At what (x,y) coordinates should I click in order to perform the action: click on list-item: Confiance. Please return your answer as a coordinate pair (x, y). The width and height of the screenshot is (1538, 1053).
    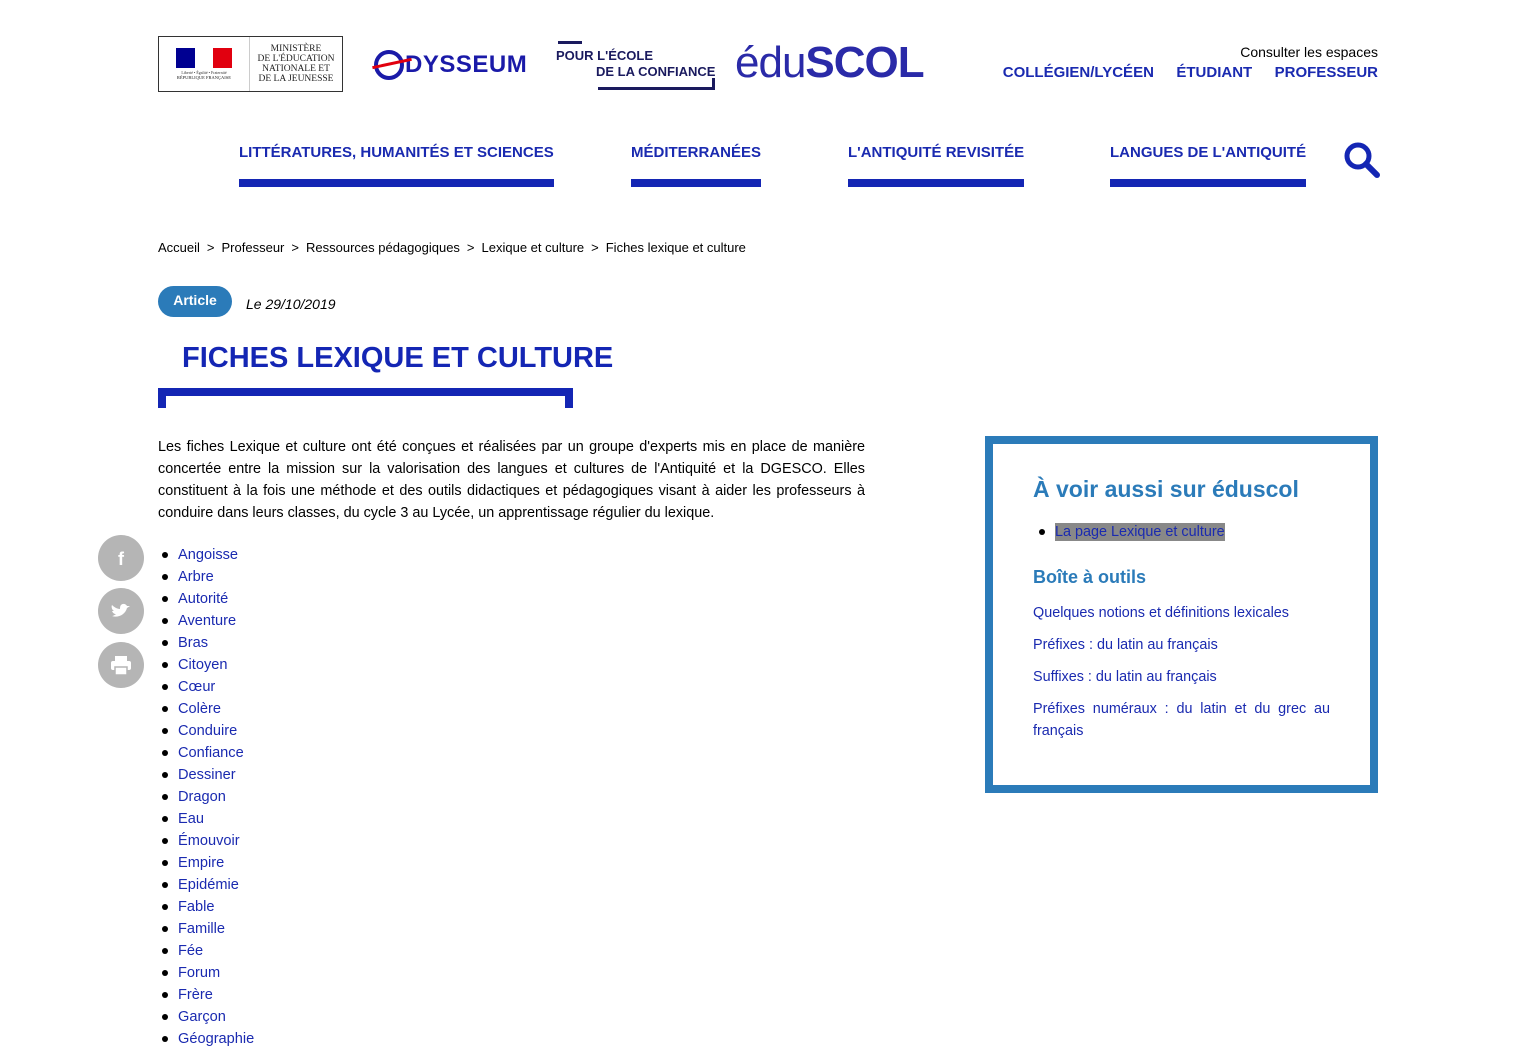
    Looking at the image, I should click on (206, 753).